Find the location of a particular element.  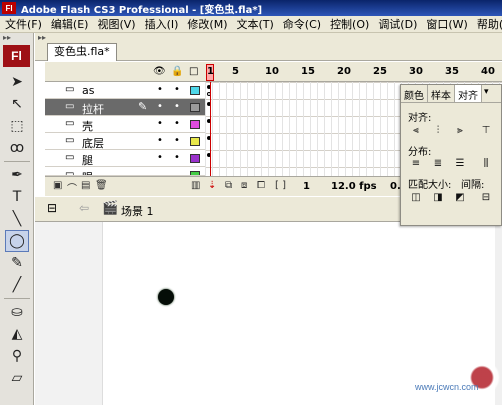

document-tab: 变色虫.fla* is located at coordinates (82, 52).